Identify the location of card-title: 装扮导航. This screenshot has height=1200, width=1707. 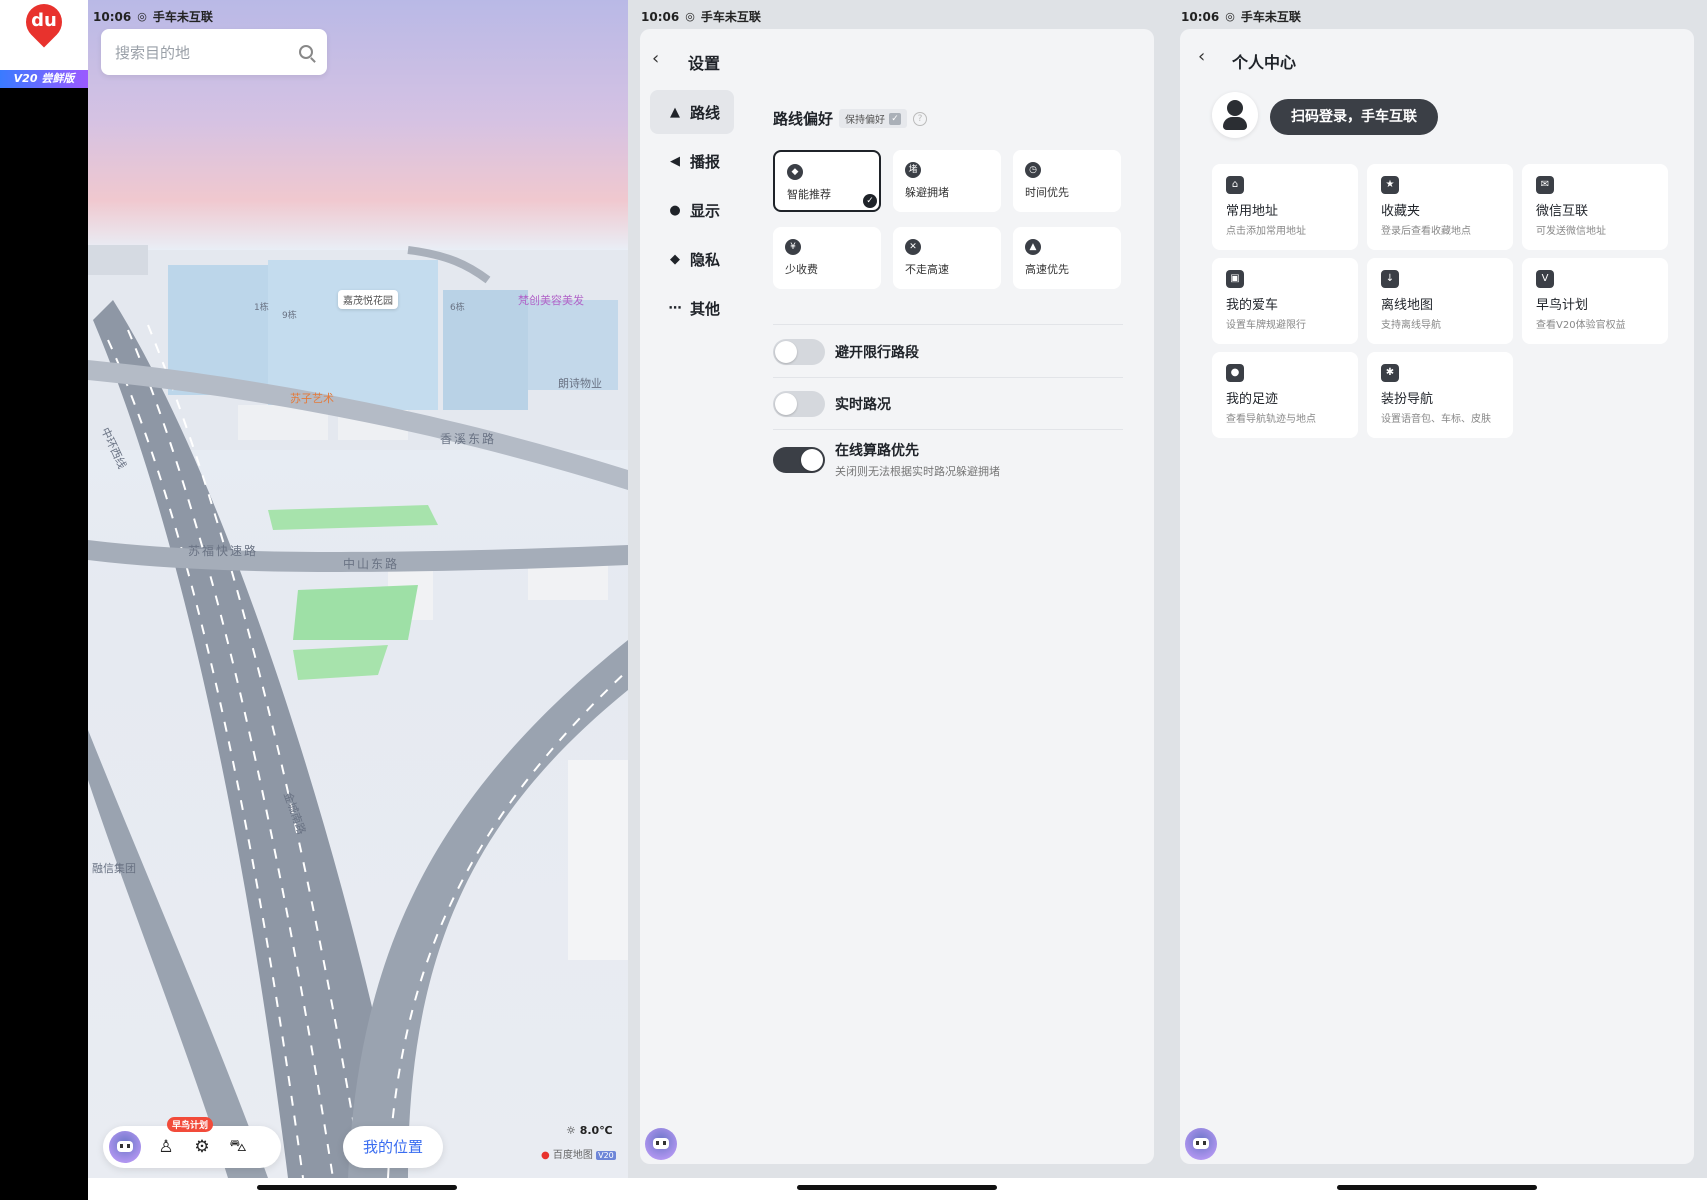
(1407, 399).